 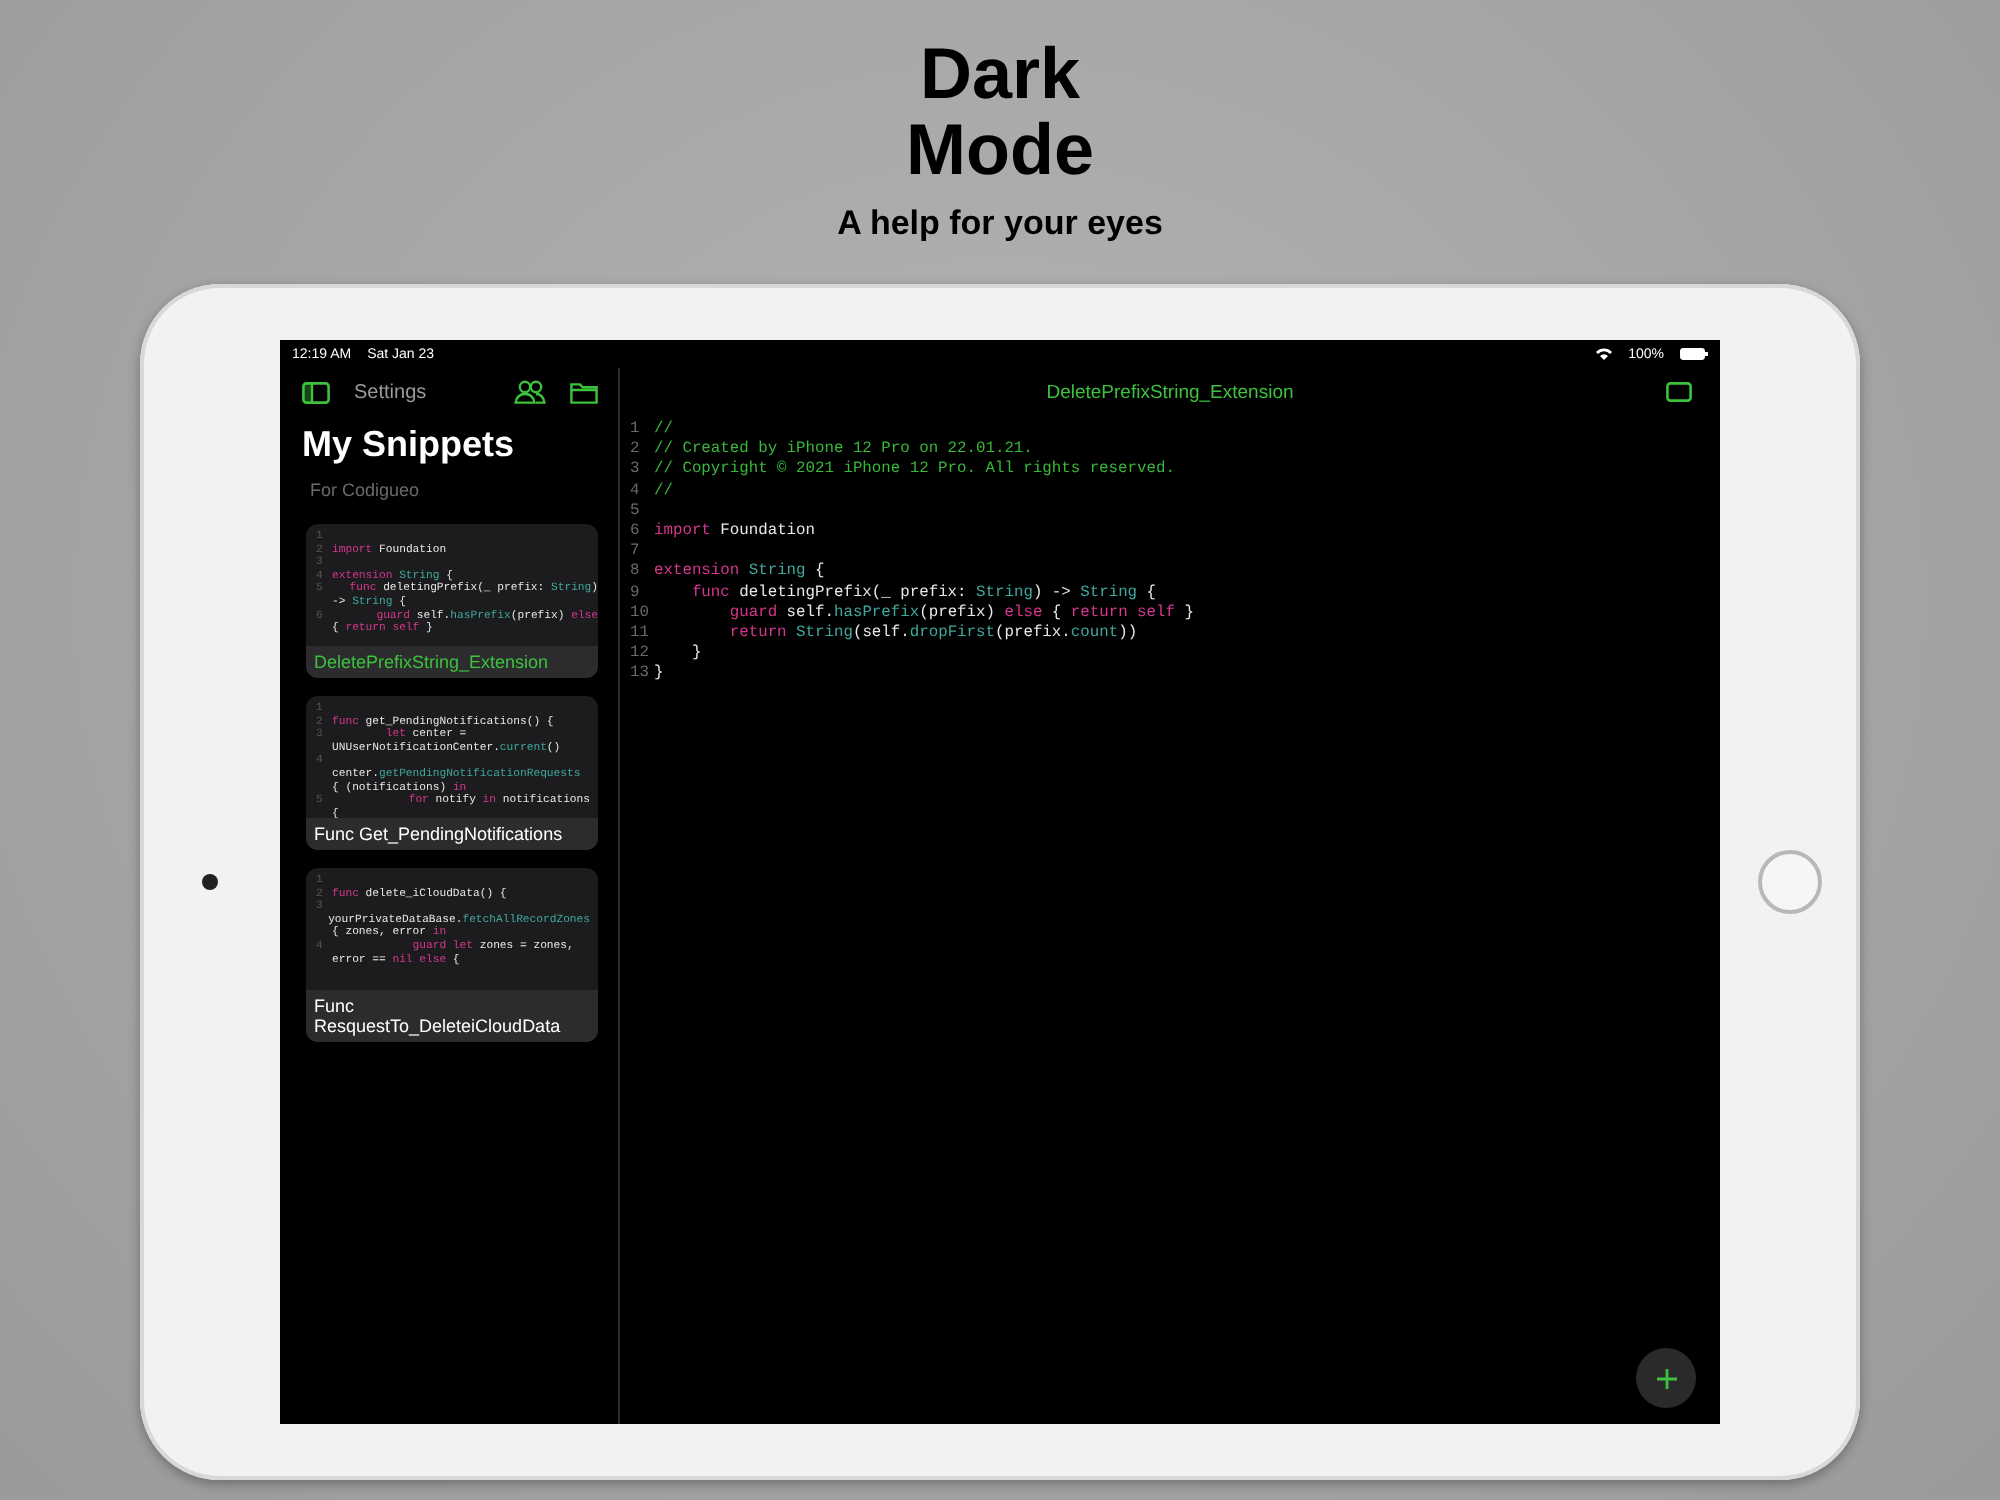 I want to click on add-button, so click(x=1666, y=1378).